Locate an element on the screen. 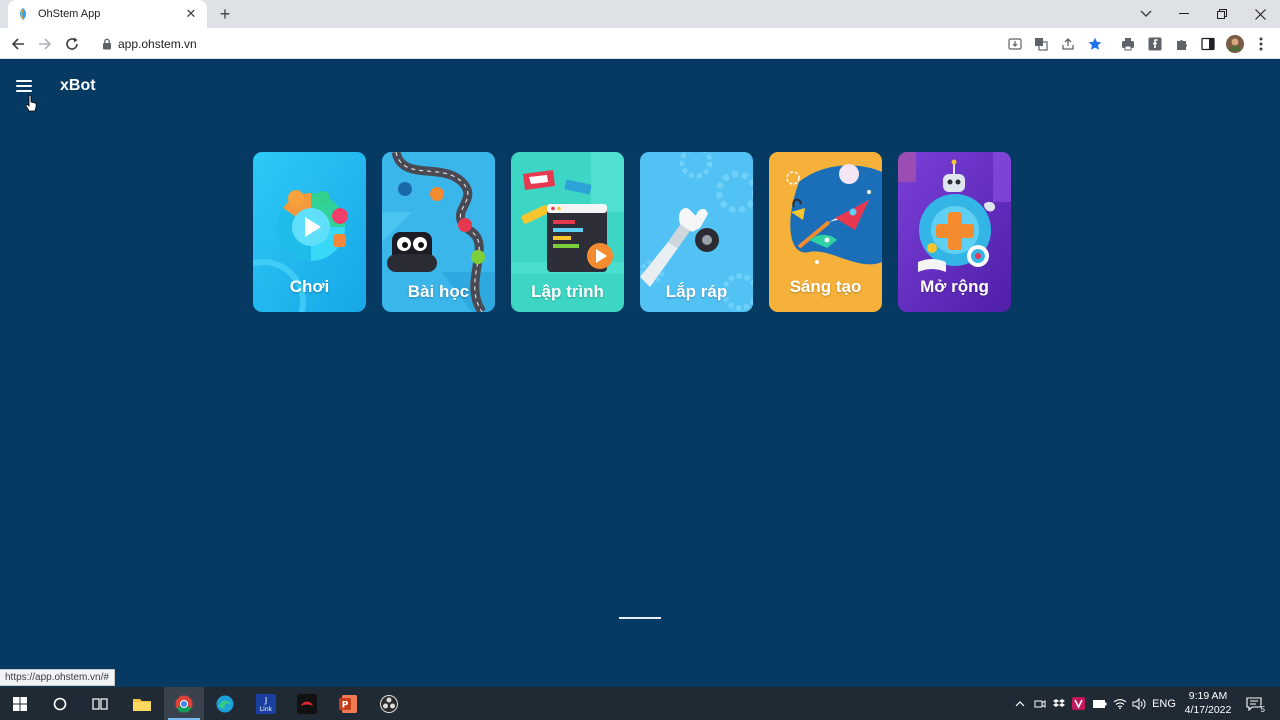 Image resolution: width=1280 pixels, height=720 pixels. share-icon is located at coordinates (1068, 44).